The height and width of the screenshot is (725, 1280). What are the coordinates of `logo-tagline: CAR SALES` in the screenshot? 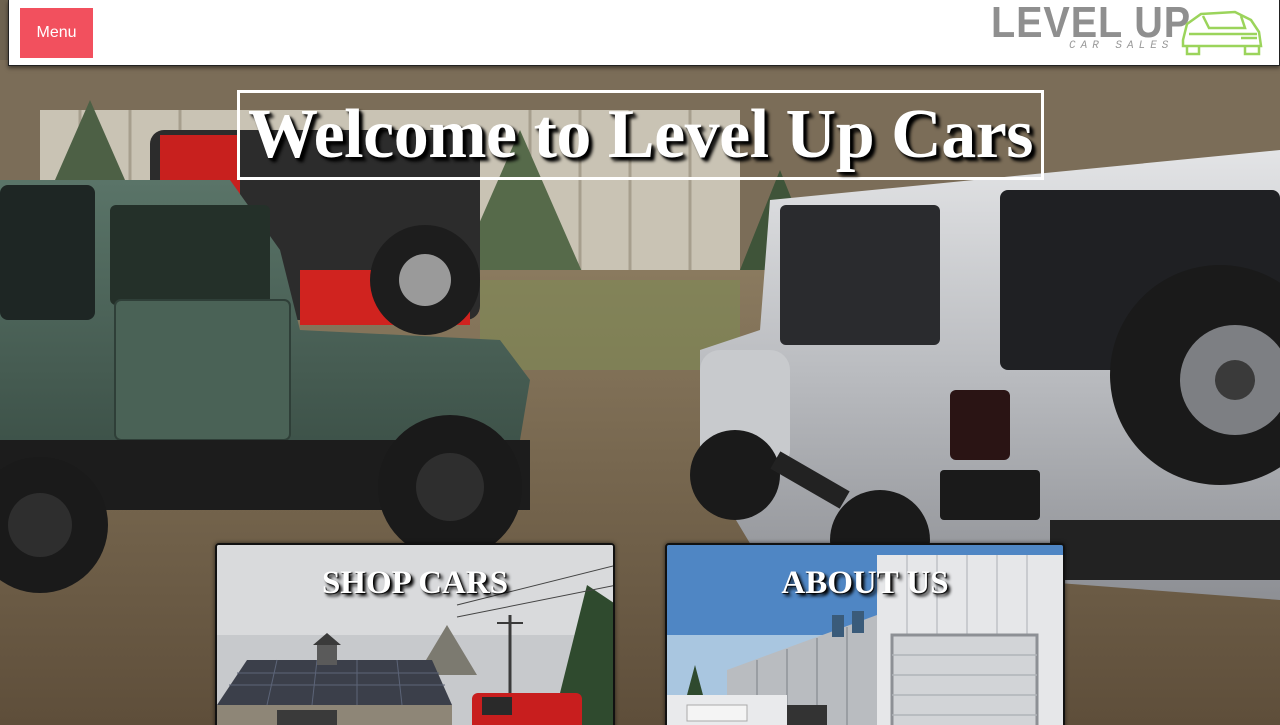 It's located at (1121, 46).